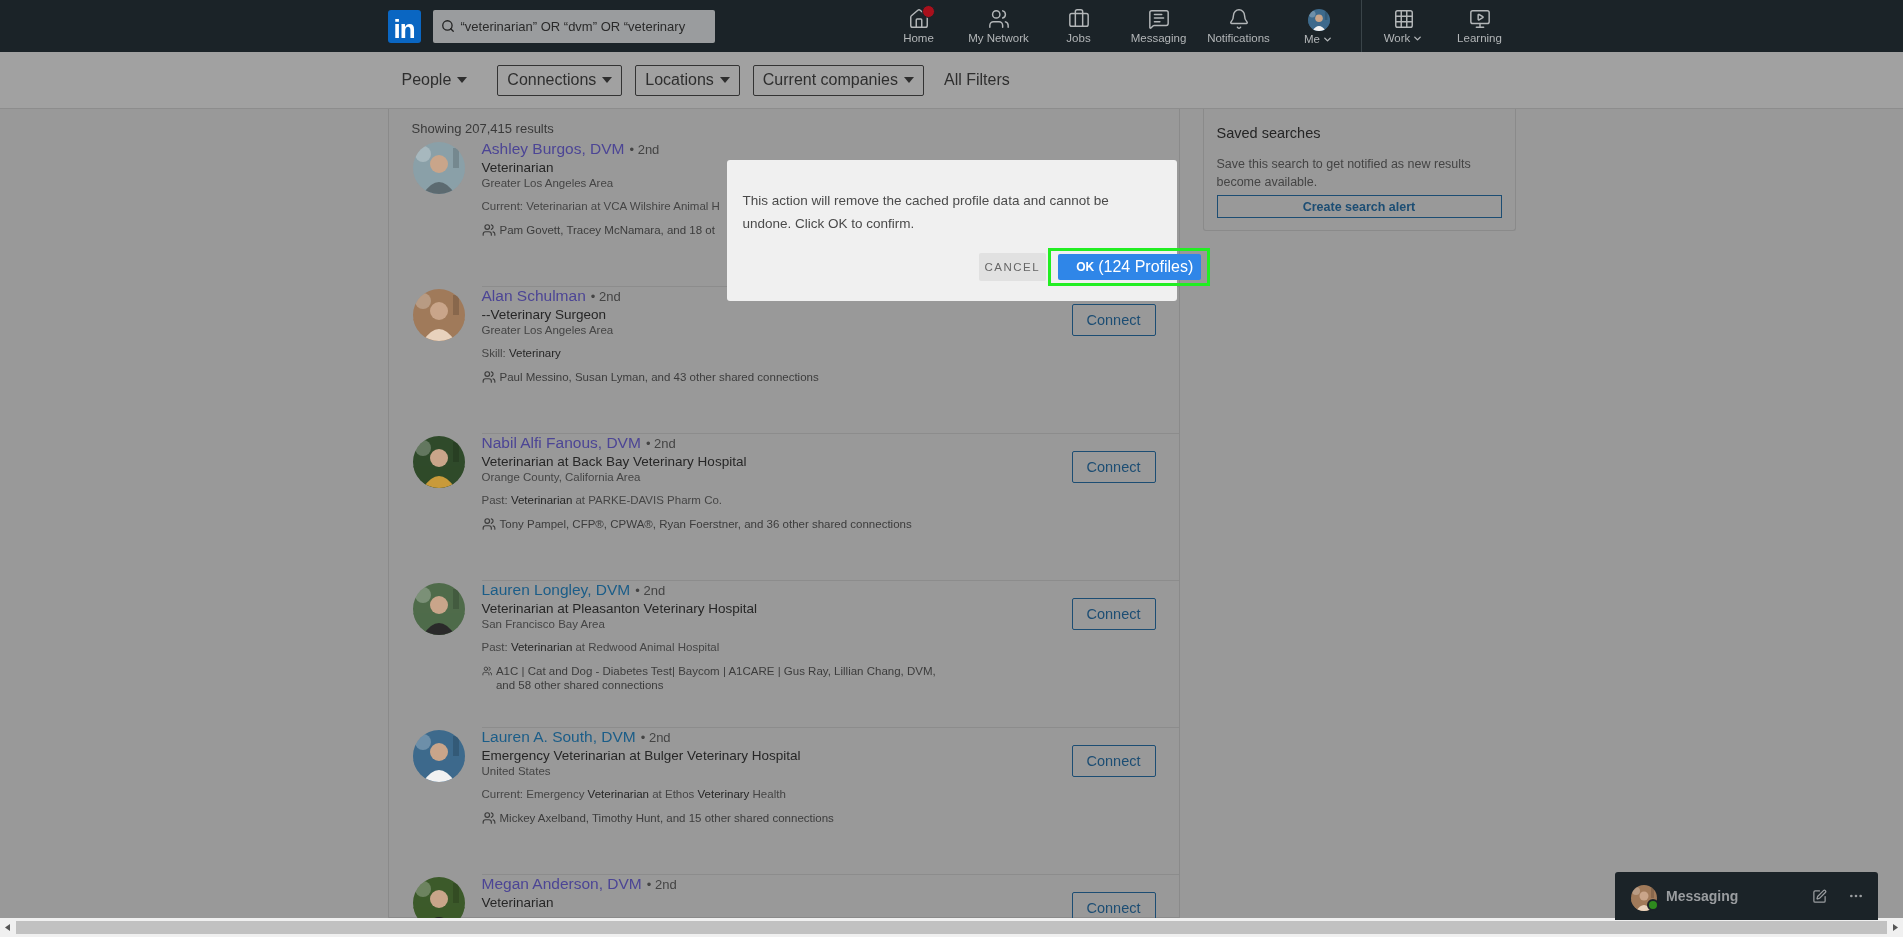 Image resolution: width=1903 pixels, height=937 pixels. What do you see at coordinates (926, 212) in the screenshot?
I see `dialog-message: This action will remove the cached profile data and cannot be undone. Click OK to confirm.` at bounding box center [926, 212].